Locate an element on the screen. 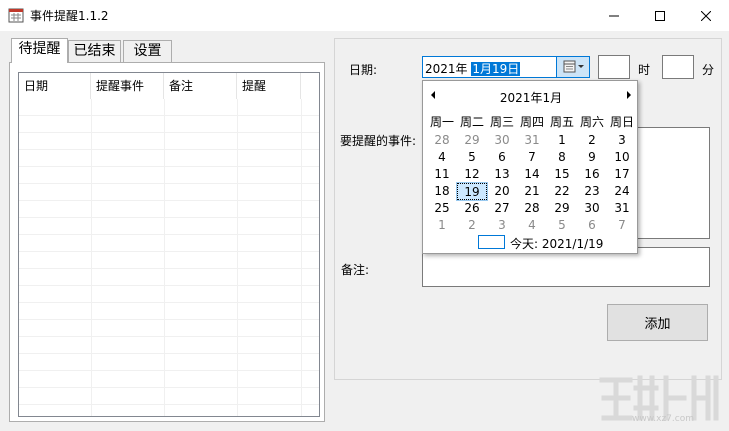 The height and width of the screenshot is (431, 729). calendar-day: 20 is located at coordinates (502, 191).